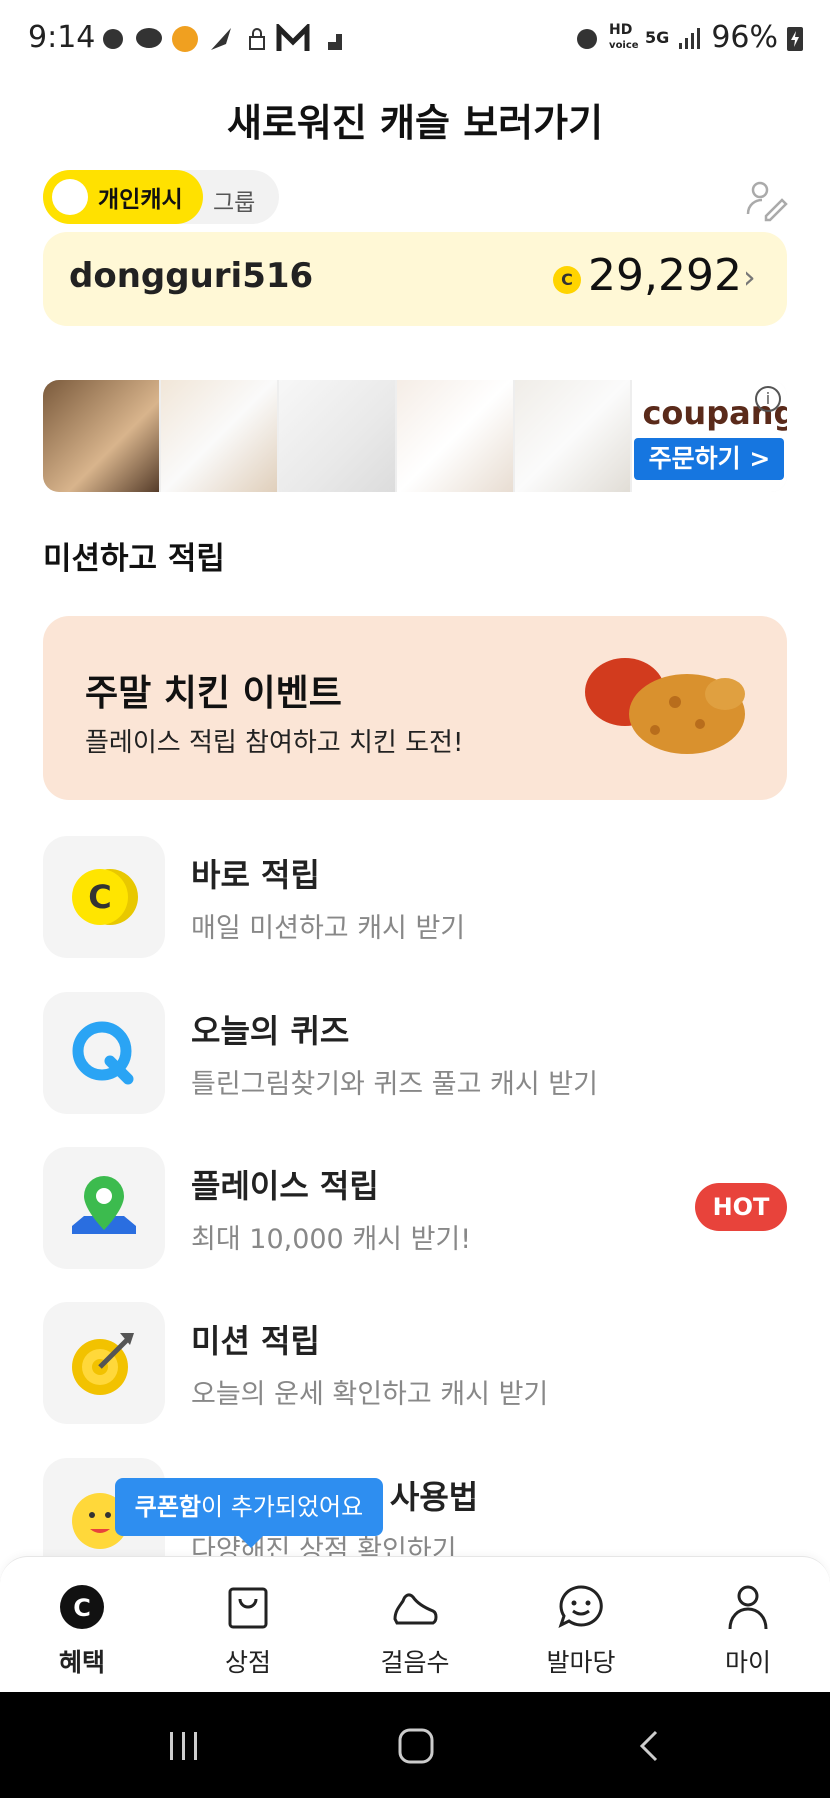 The width and height of the screenshot is (830, 1798). What do you see at coordinates (285, 1186) in the screenshot?
I see `list-item-title: 플레이스 적립` at bounding box center [285, 1186].